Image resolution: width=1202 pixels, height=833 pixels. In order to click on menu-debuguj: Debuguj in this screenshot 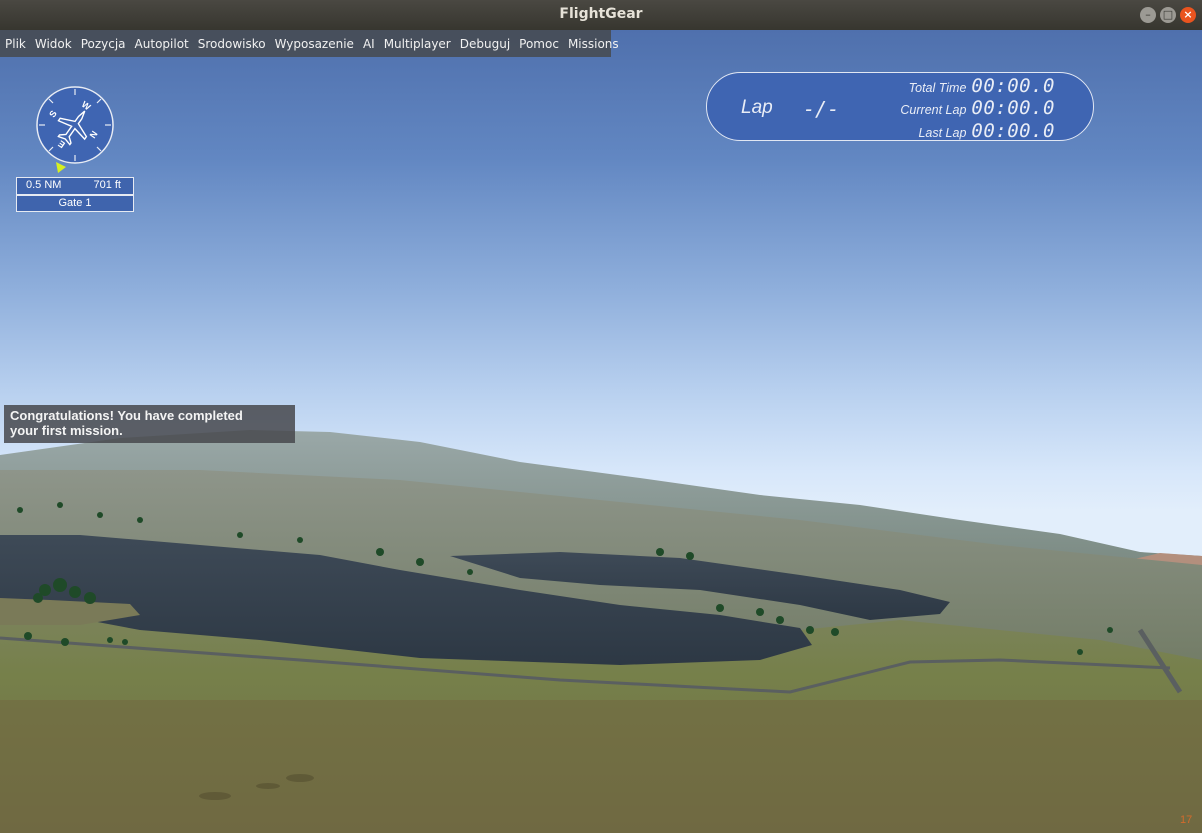, I will do `click(485, 44)`.